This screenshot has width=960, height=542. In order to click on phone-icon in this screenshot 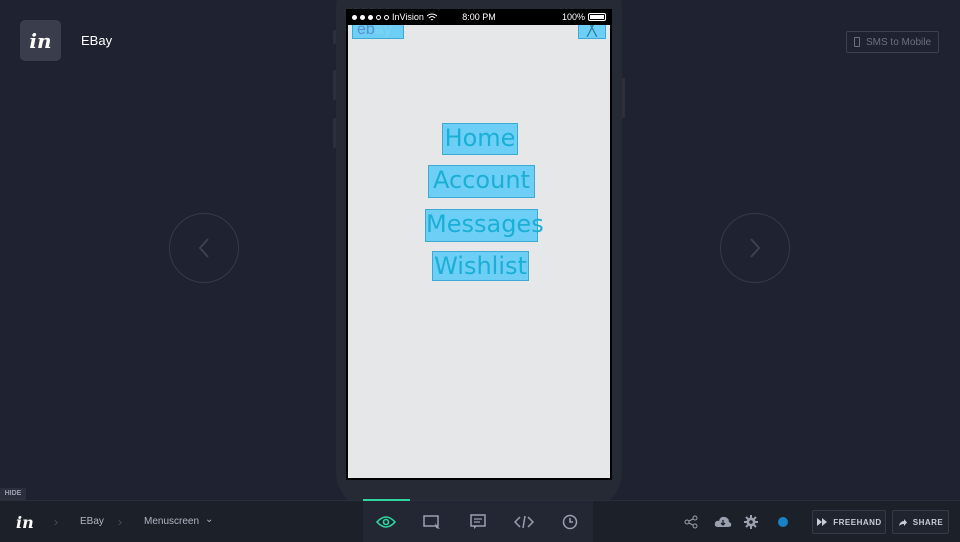, I will do `click(856, 42)`.